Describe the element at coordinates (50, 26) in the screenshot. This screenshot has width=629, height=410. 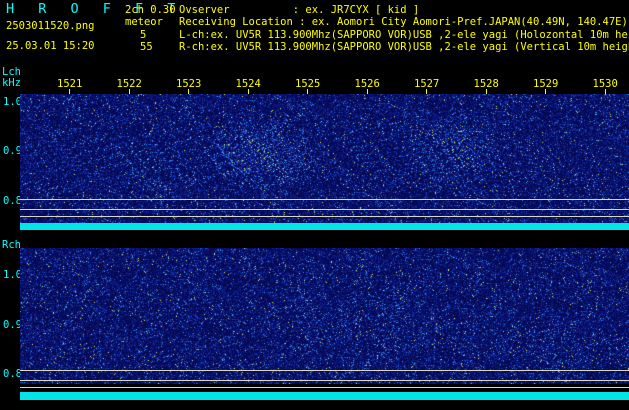
I see `file-name: 2503011520.png` at that location.